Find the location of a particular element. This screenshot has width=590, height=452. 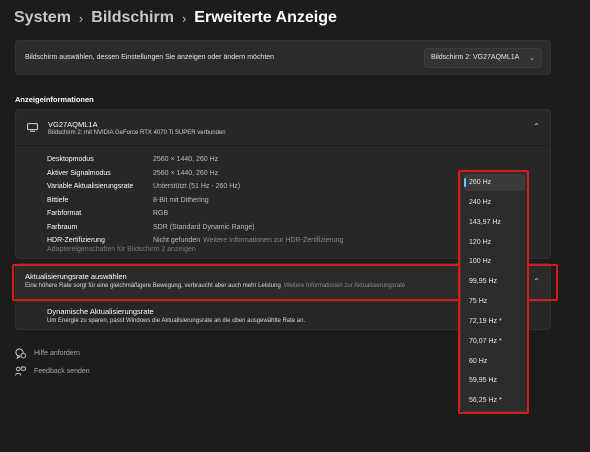

feedback-label: Feedback senden is located at coordinates (62, 371).